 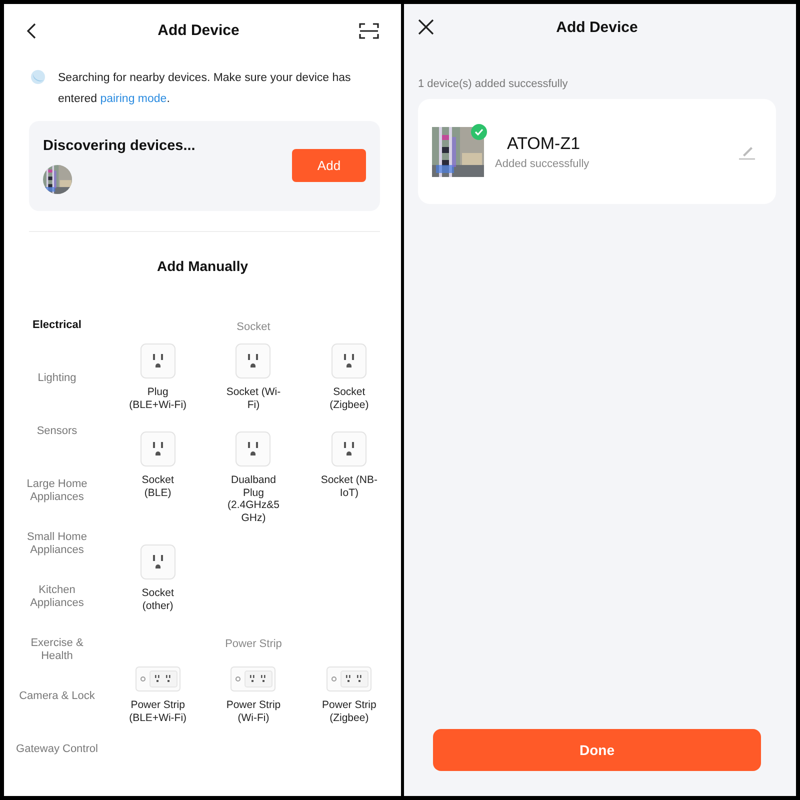 What do you see at coordinates (368, 31) in the screenshot?
I see `scan-button` at bounding box center [368, 31].